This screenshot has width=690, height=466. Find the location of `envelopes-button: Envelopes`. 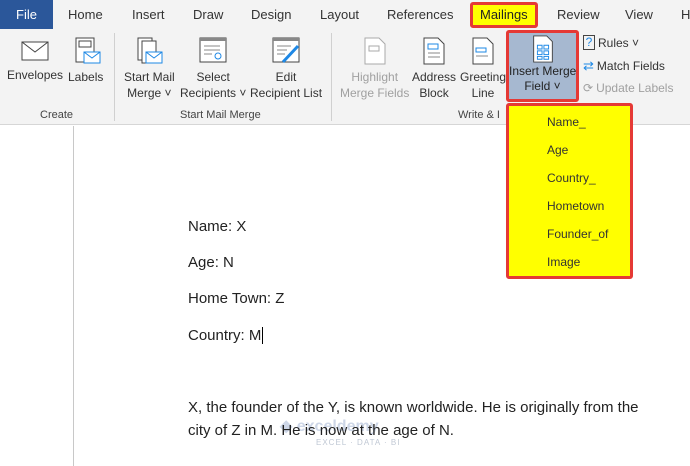

envelopes-button: Envelopes is located at coordinates (35, 61).